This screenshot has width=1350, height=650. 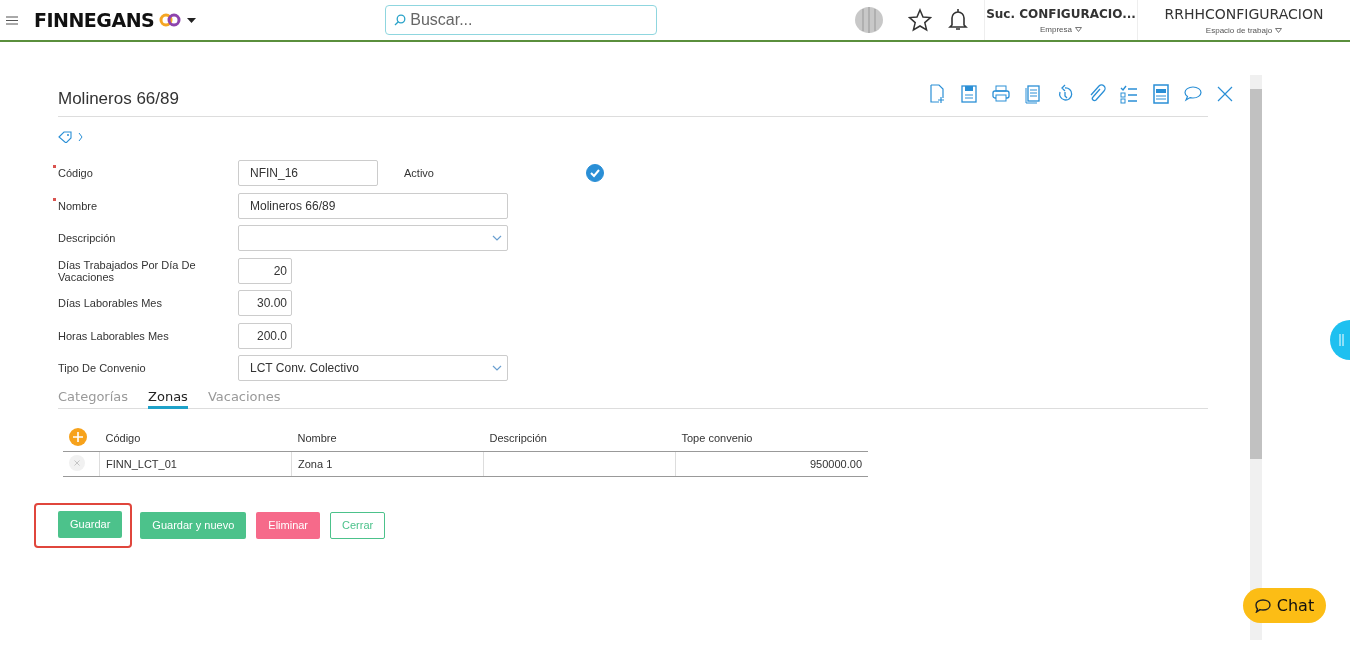 What do you see at coordinates (771, 463) in the screenshot?
I see `table-cell: 950000.00` at bounding box center [771, 463].